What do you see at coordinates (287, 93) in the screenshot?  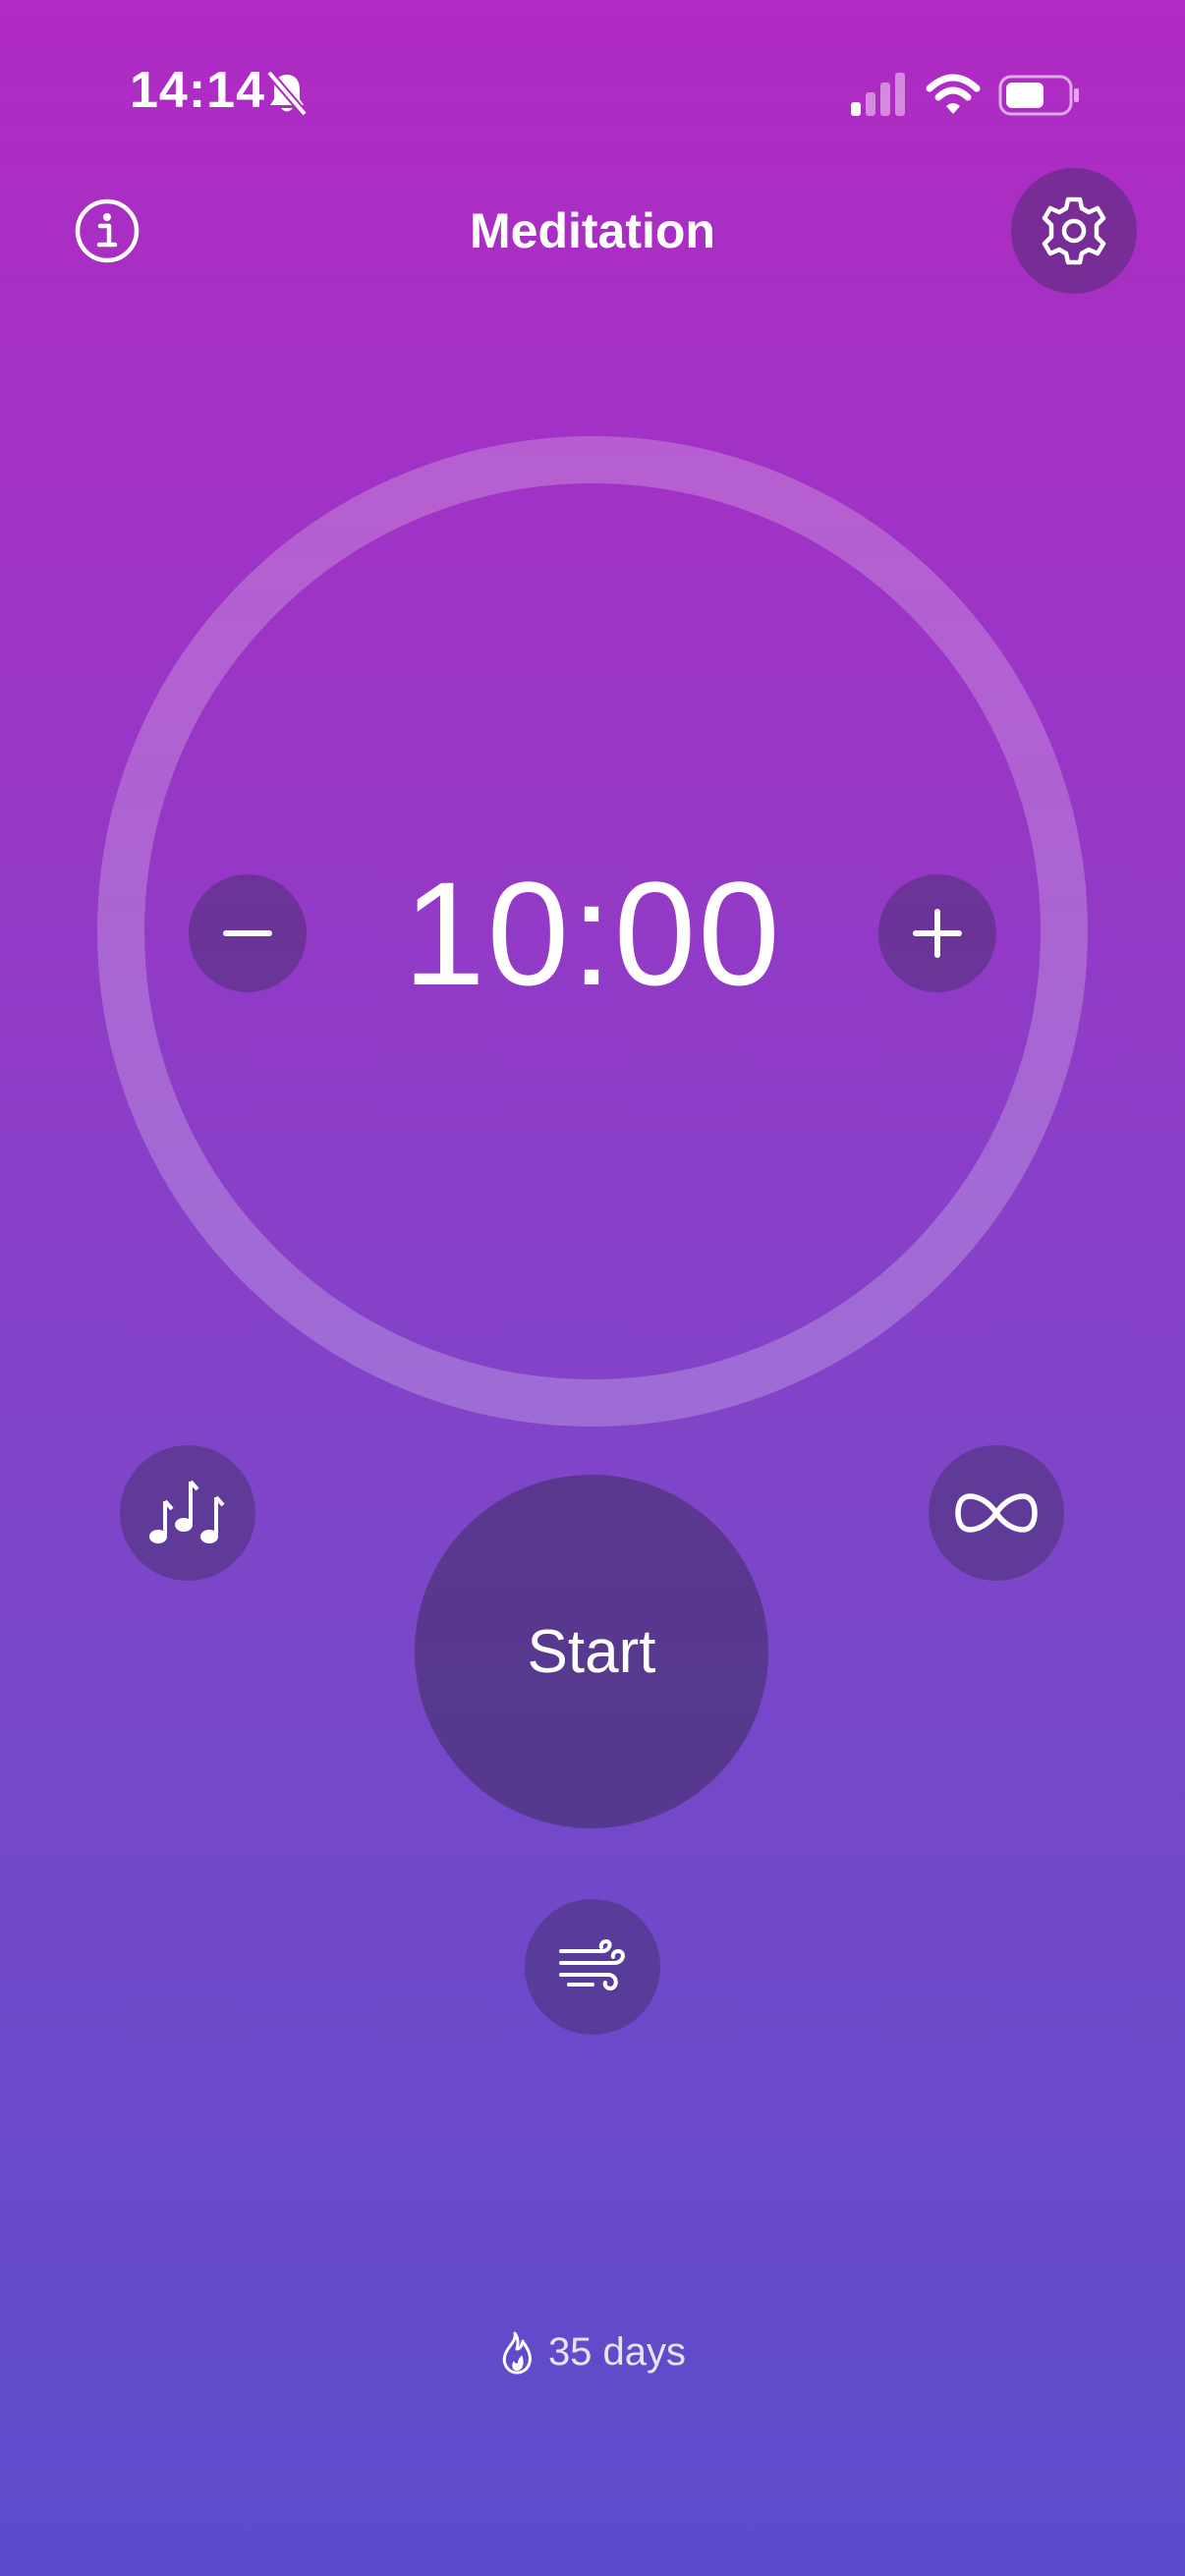 I see `bell-slash-icon` at bounding box center [287, 93].